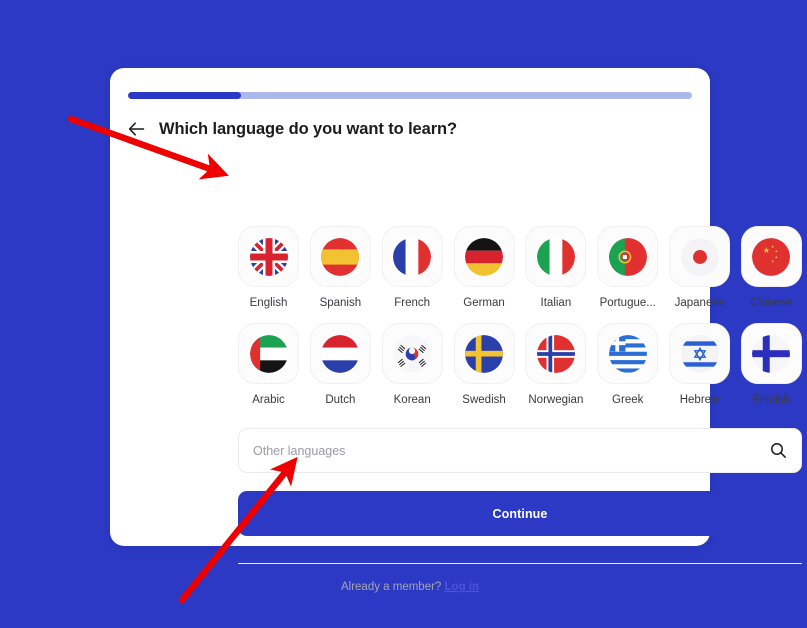 The height and width of the screenshot is (628, 807). I want to click on language-option-label: Spanish, so click(340, 303).